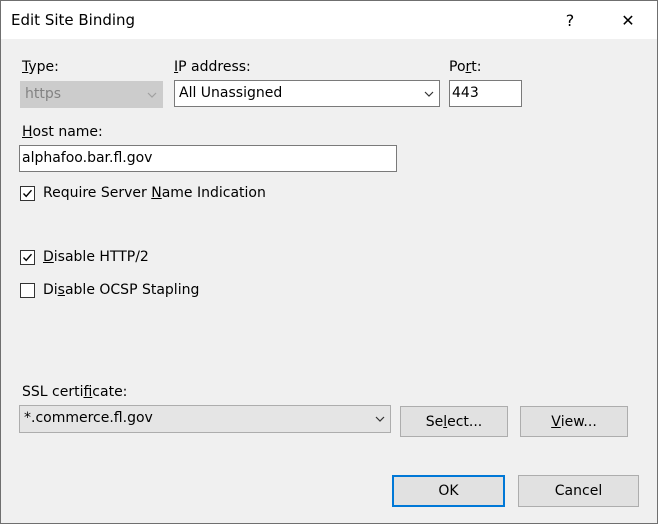 The width and height of the screenshot is (658, 524). What do you see at coordinates (67, 132) in the screenshot?
I see `host-name-label-rest: ost name:` at bounding box center [67, 132].